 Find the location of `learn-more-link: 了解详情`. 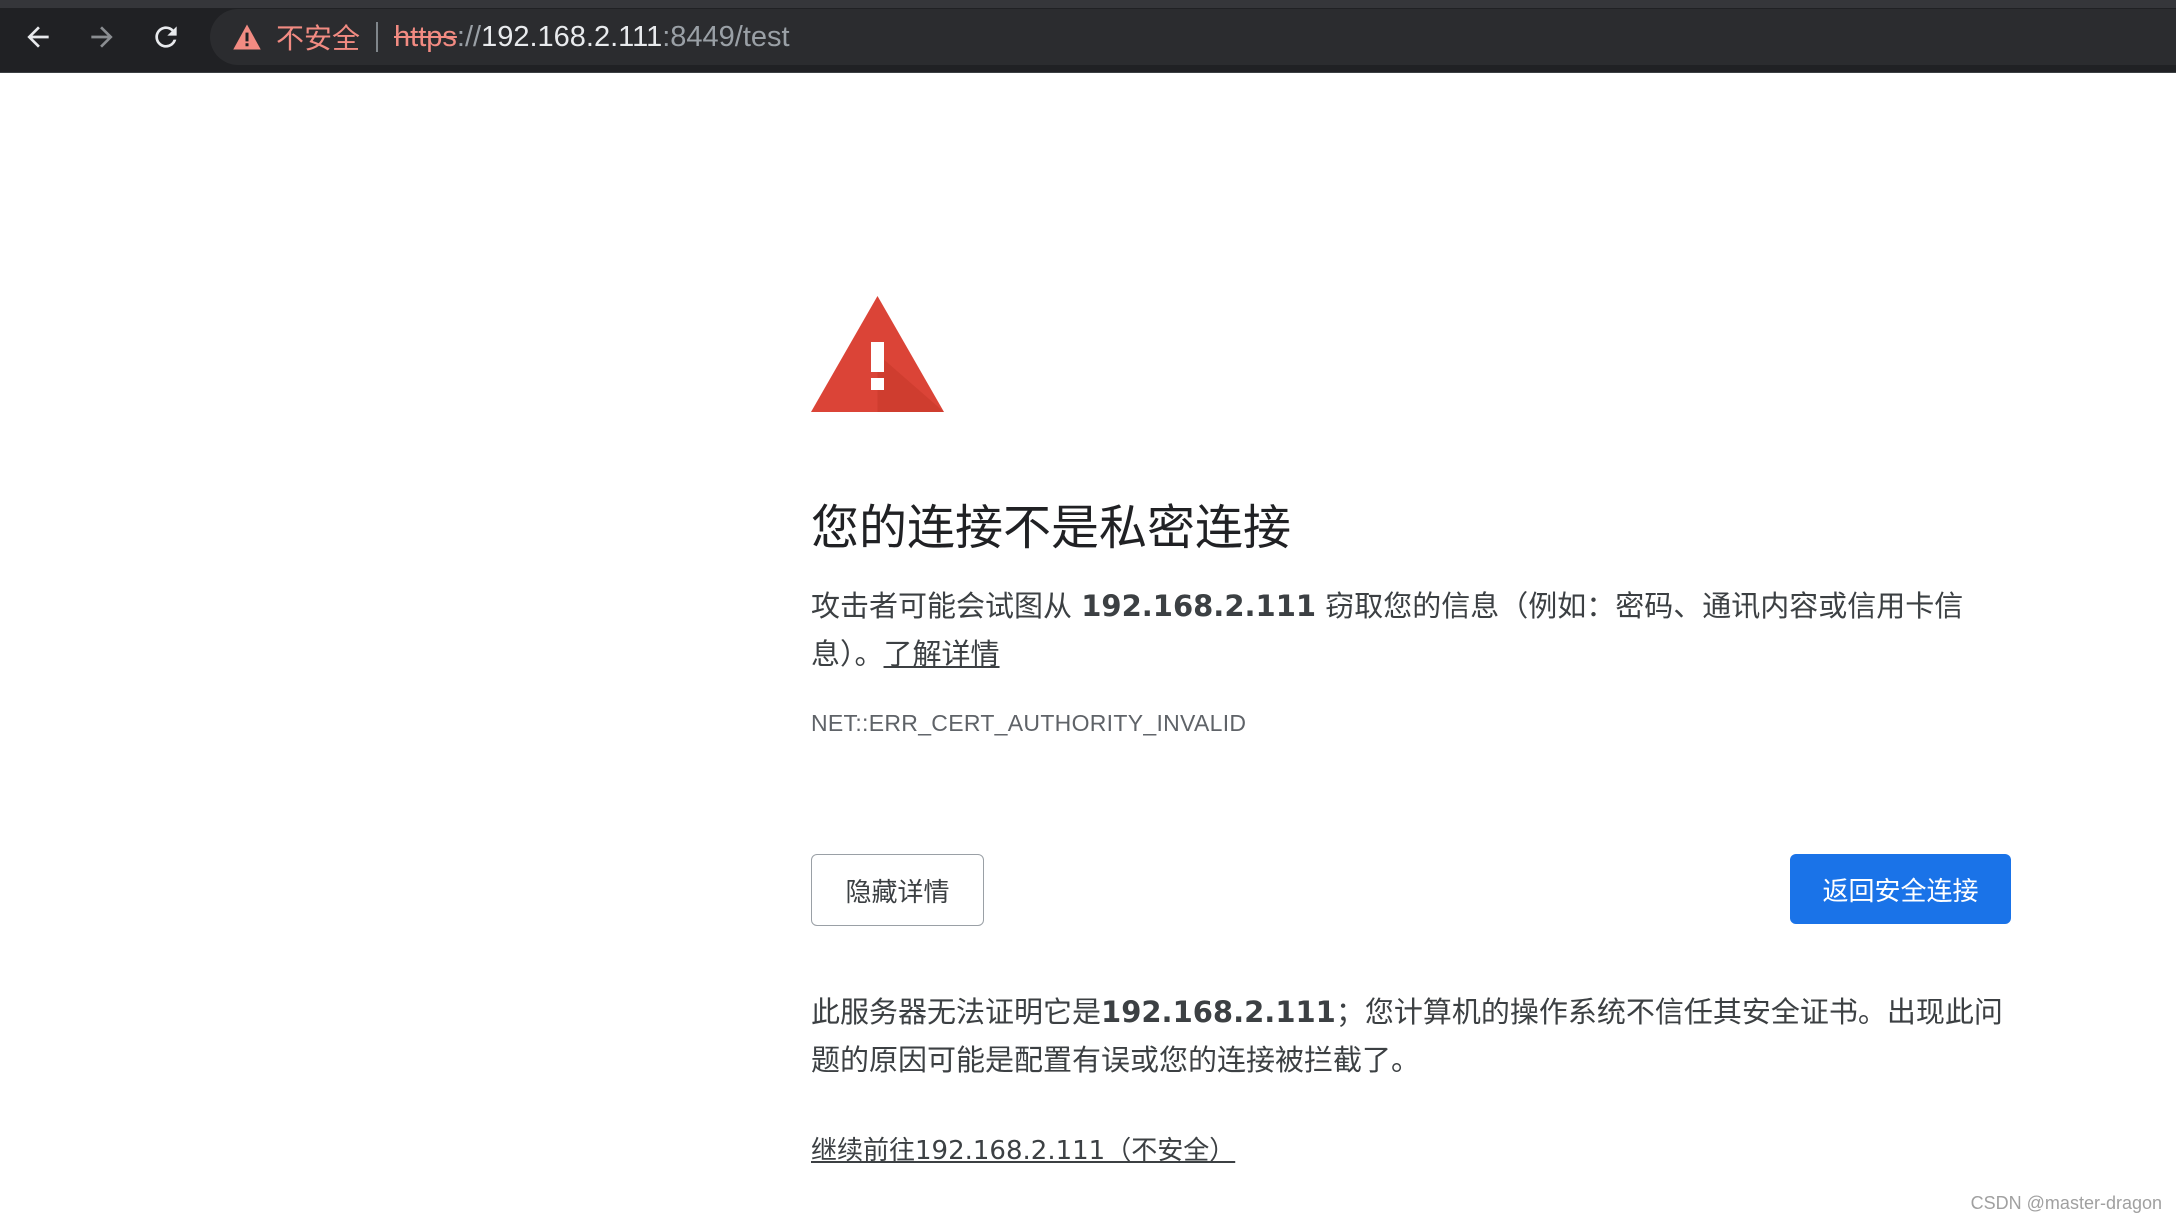

learn-more-link: 了解详情 is located at coordinates (942, 654).